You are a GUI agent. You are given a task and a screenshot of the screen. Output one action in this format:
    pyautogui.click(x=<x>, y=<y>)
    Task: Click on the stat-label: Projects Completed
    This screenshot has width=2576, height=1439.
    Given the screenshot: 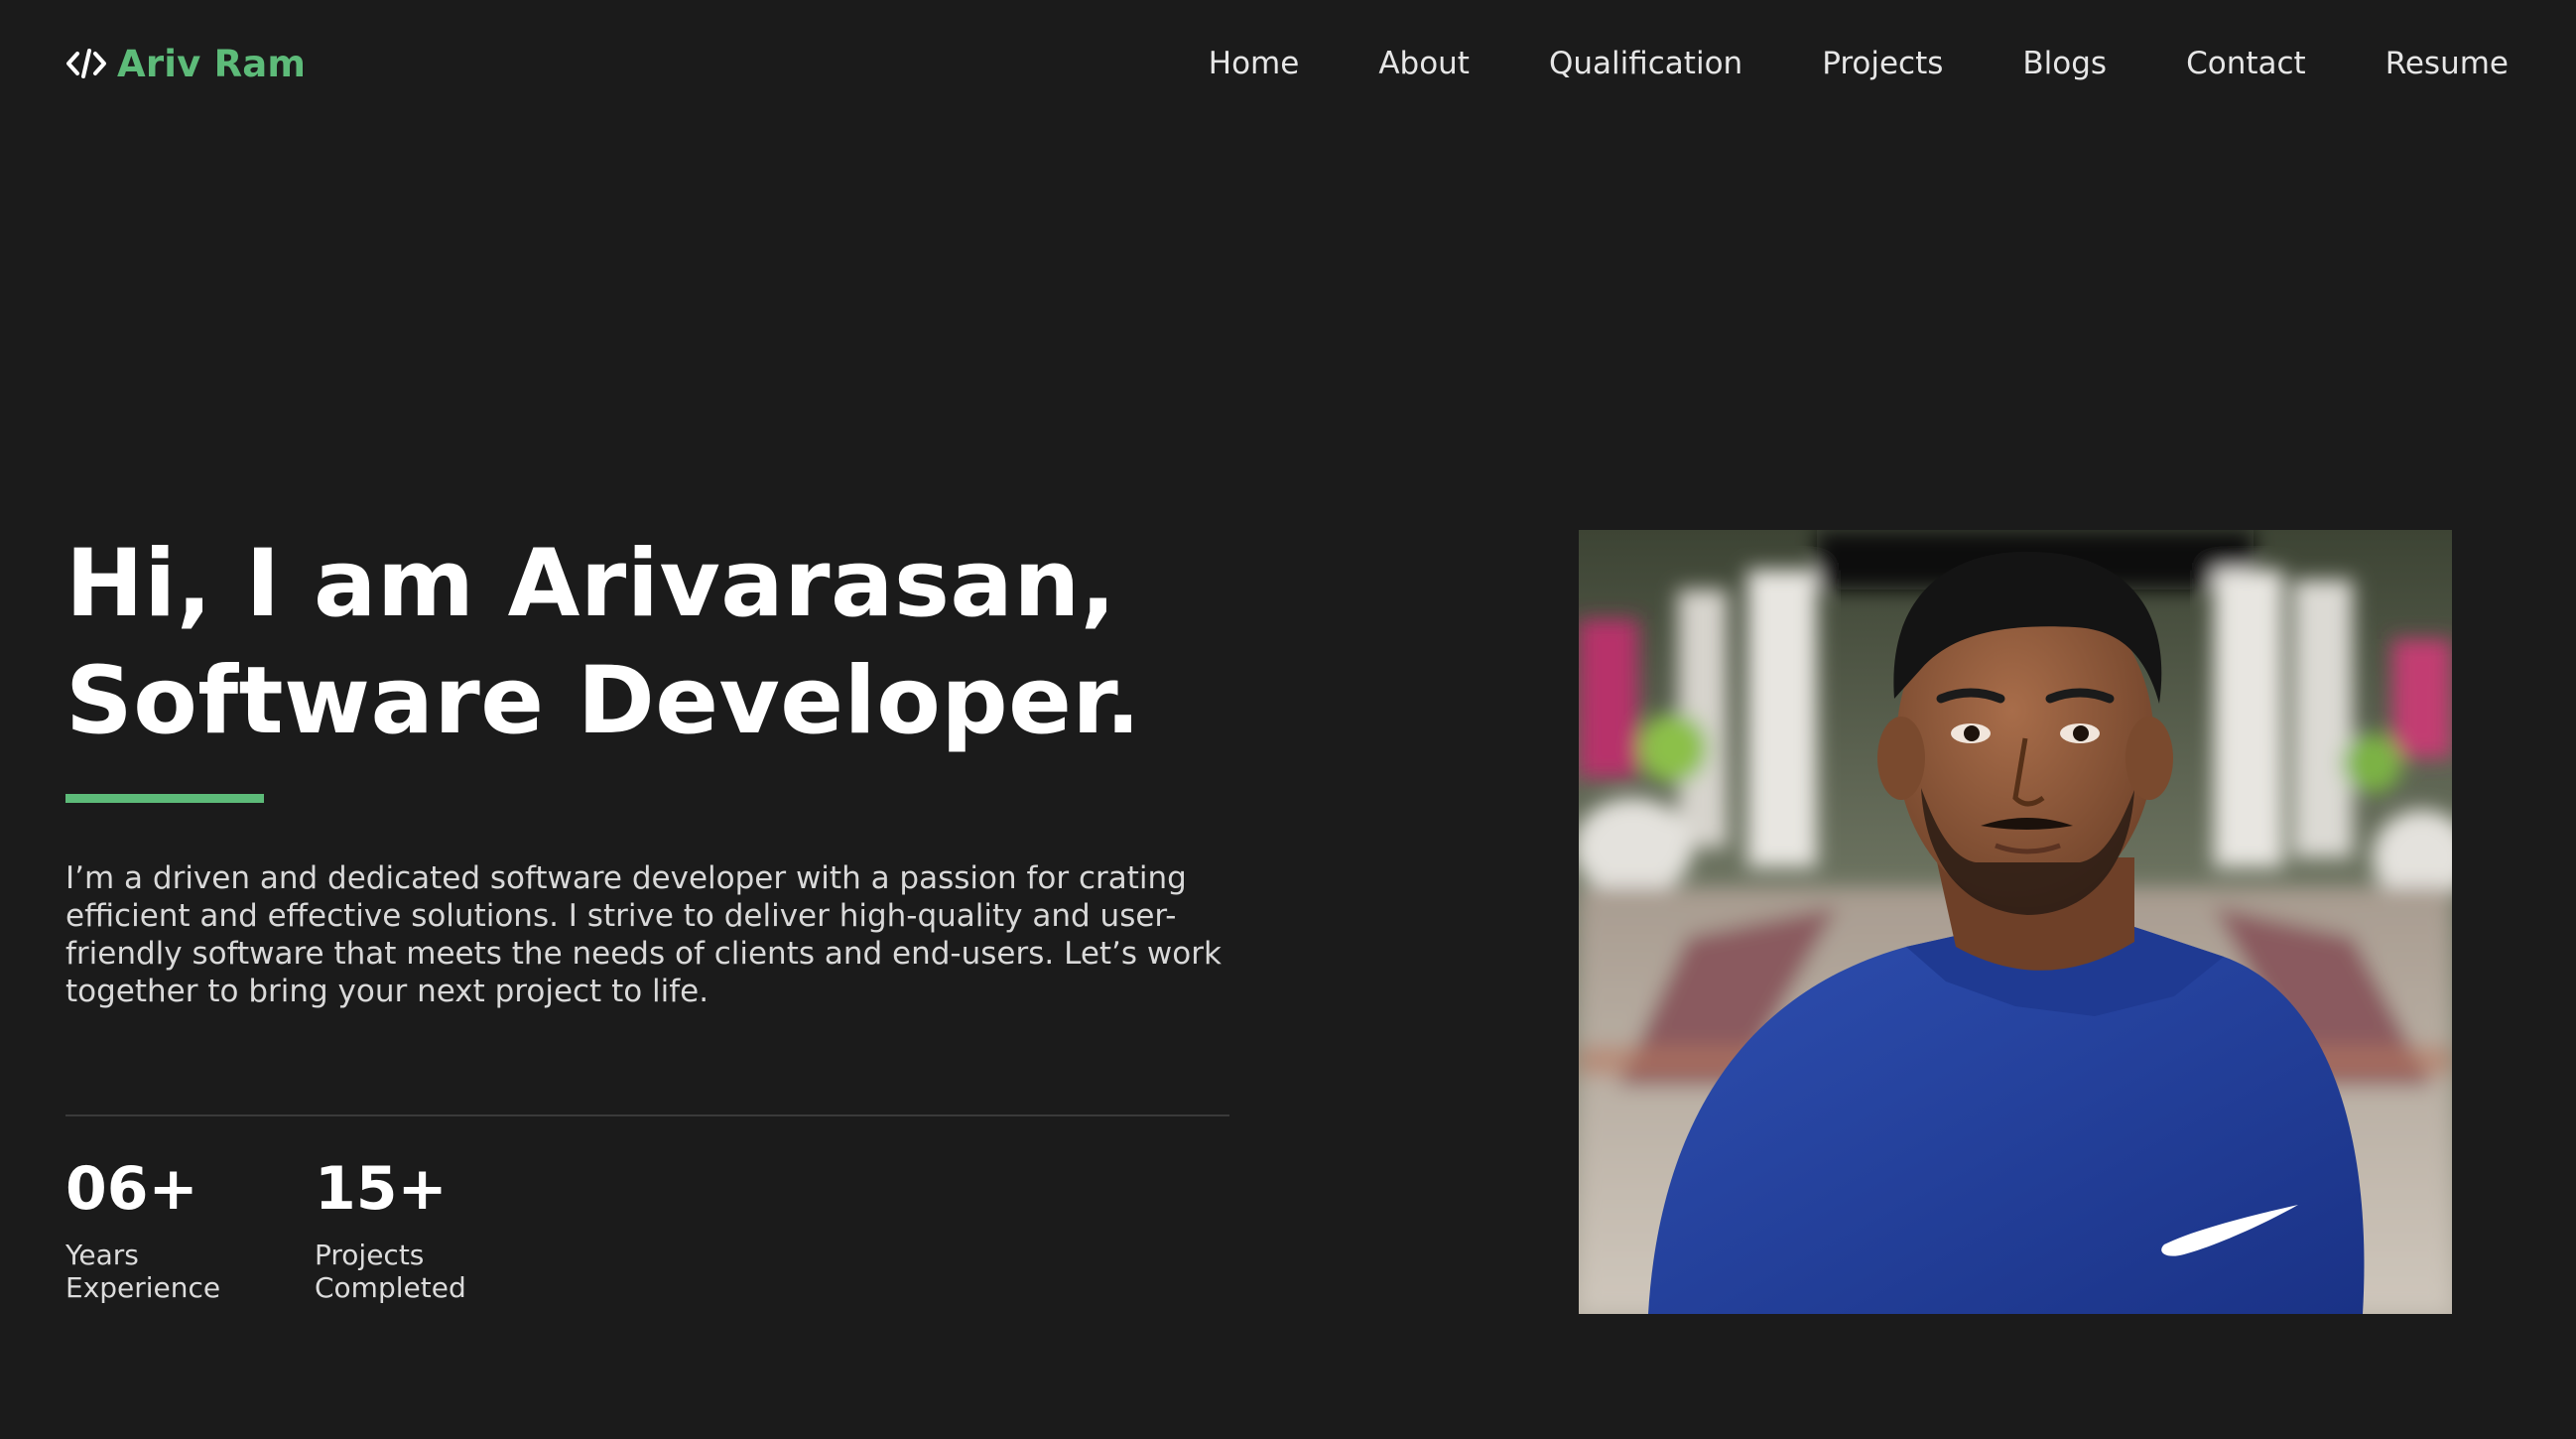 What is the action you would take?
    pyautogui.click(x=391, y=1272)
    